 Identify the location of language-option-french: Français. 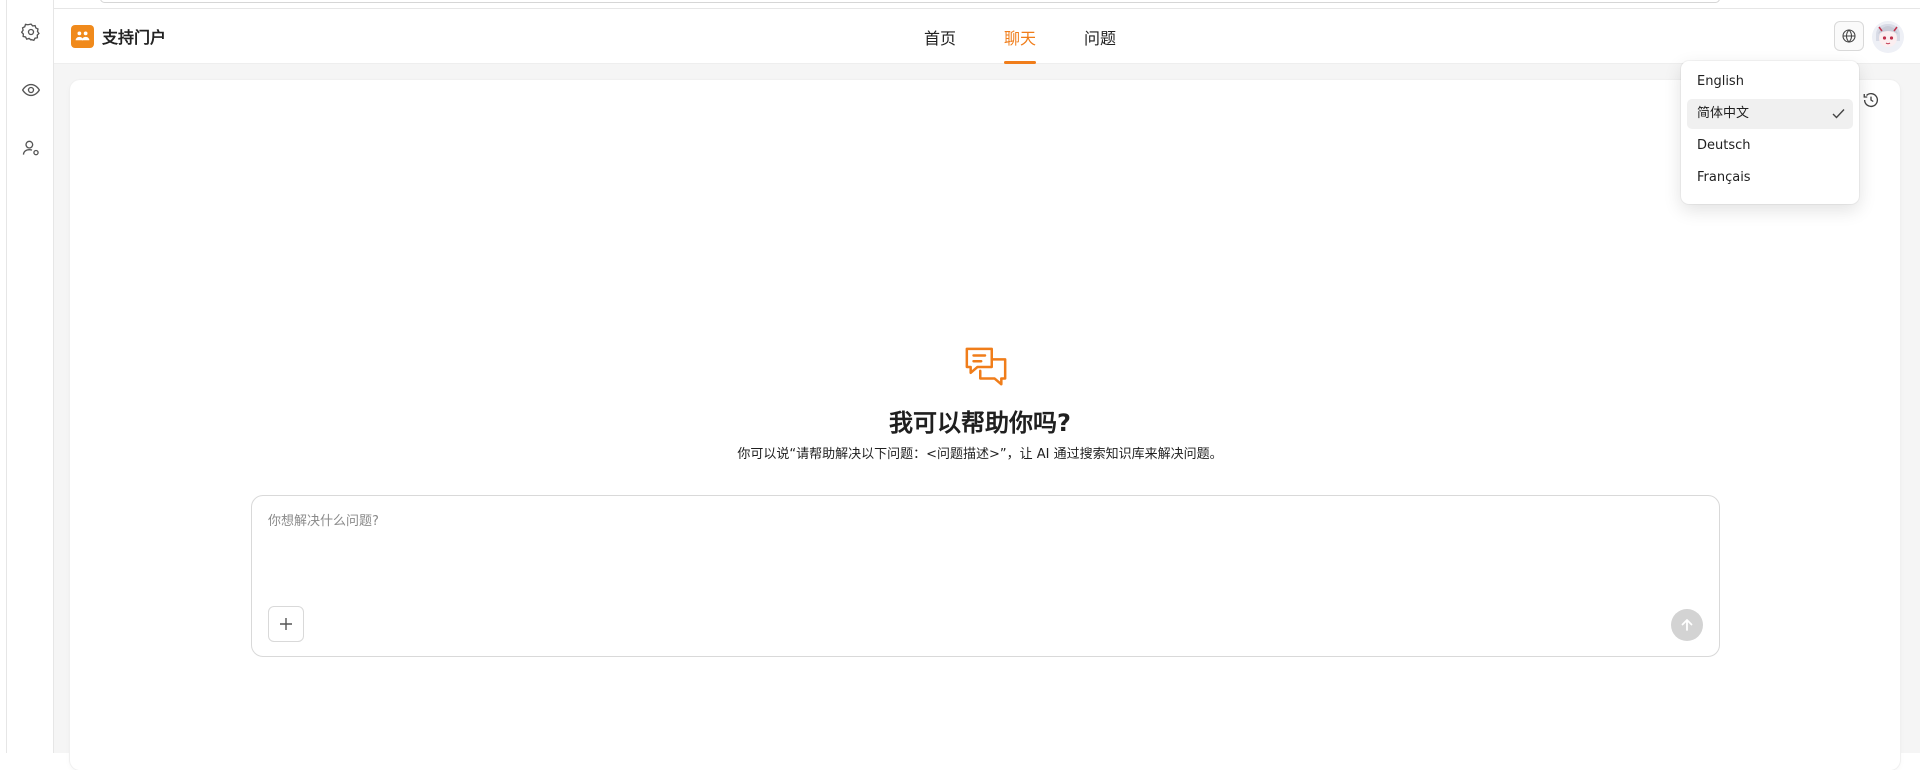
(1770, 178).